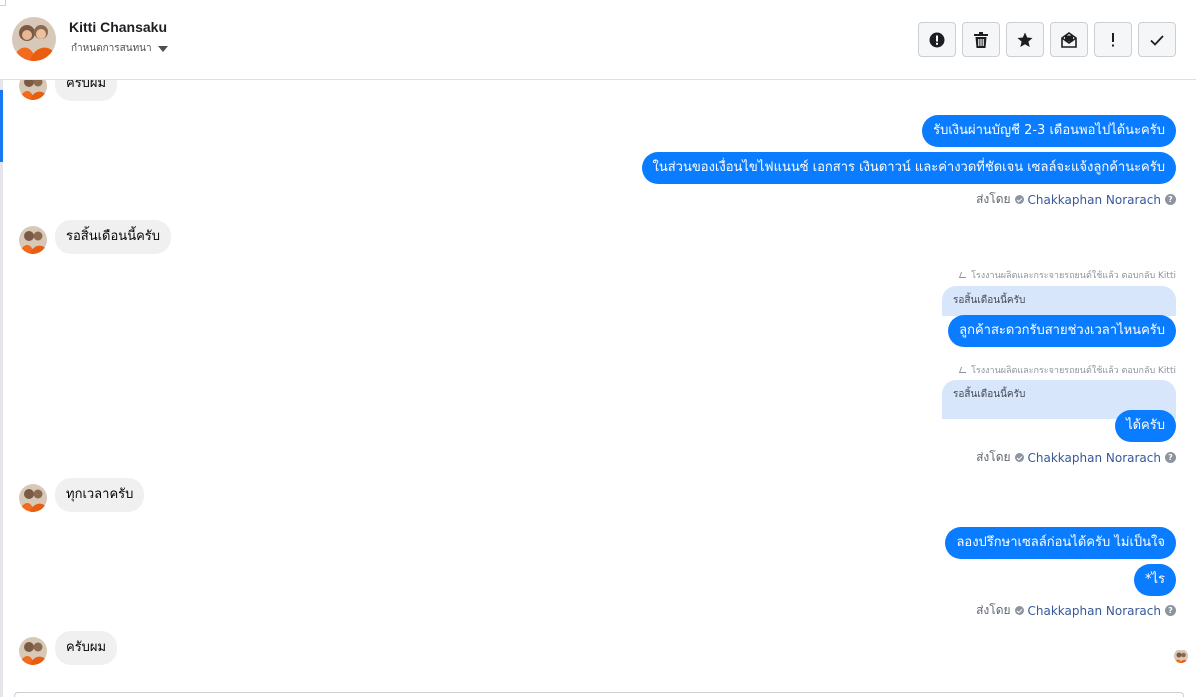  I want to click on quoted-message: รอสิ้นเดือนนี้ครับ, so click(1059, 301).